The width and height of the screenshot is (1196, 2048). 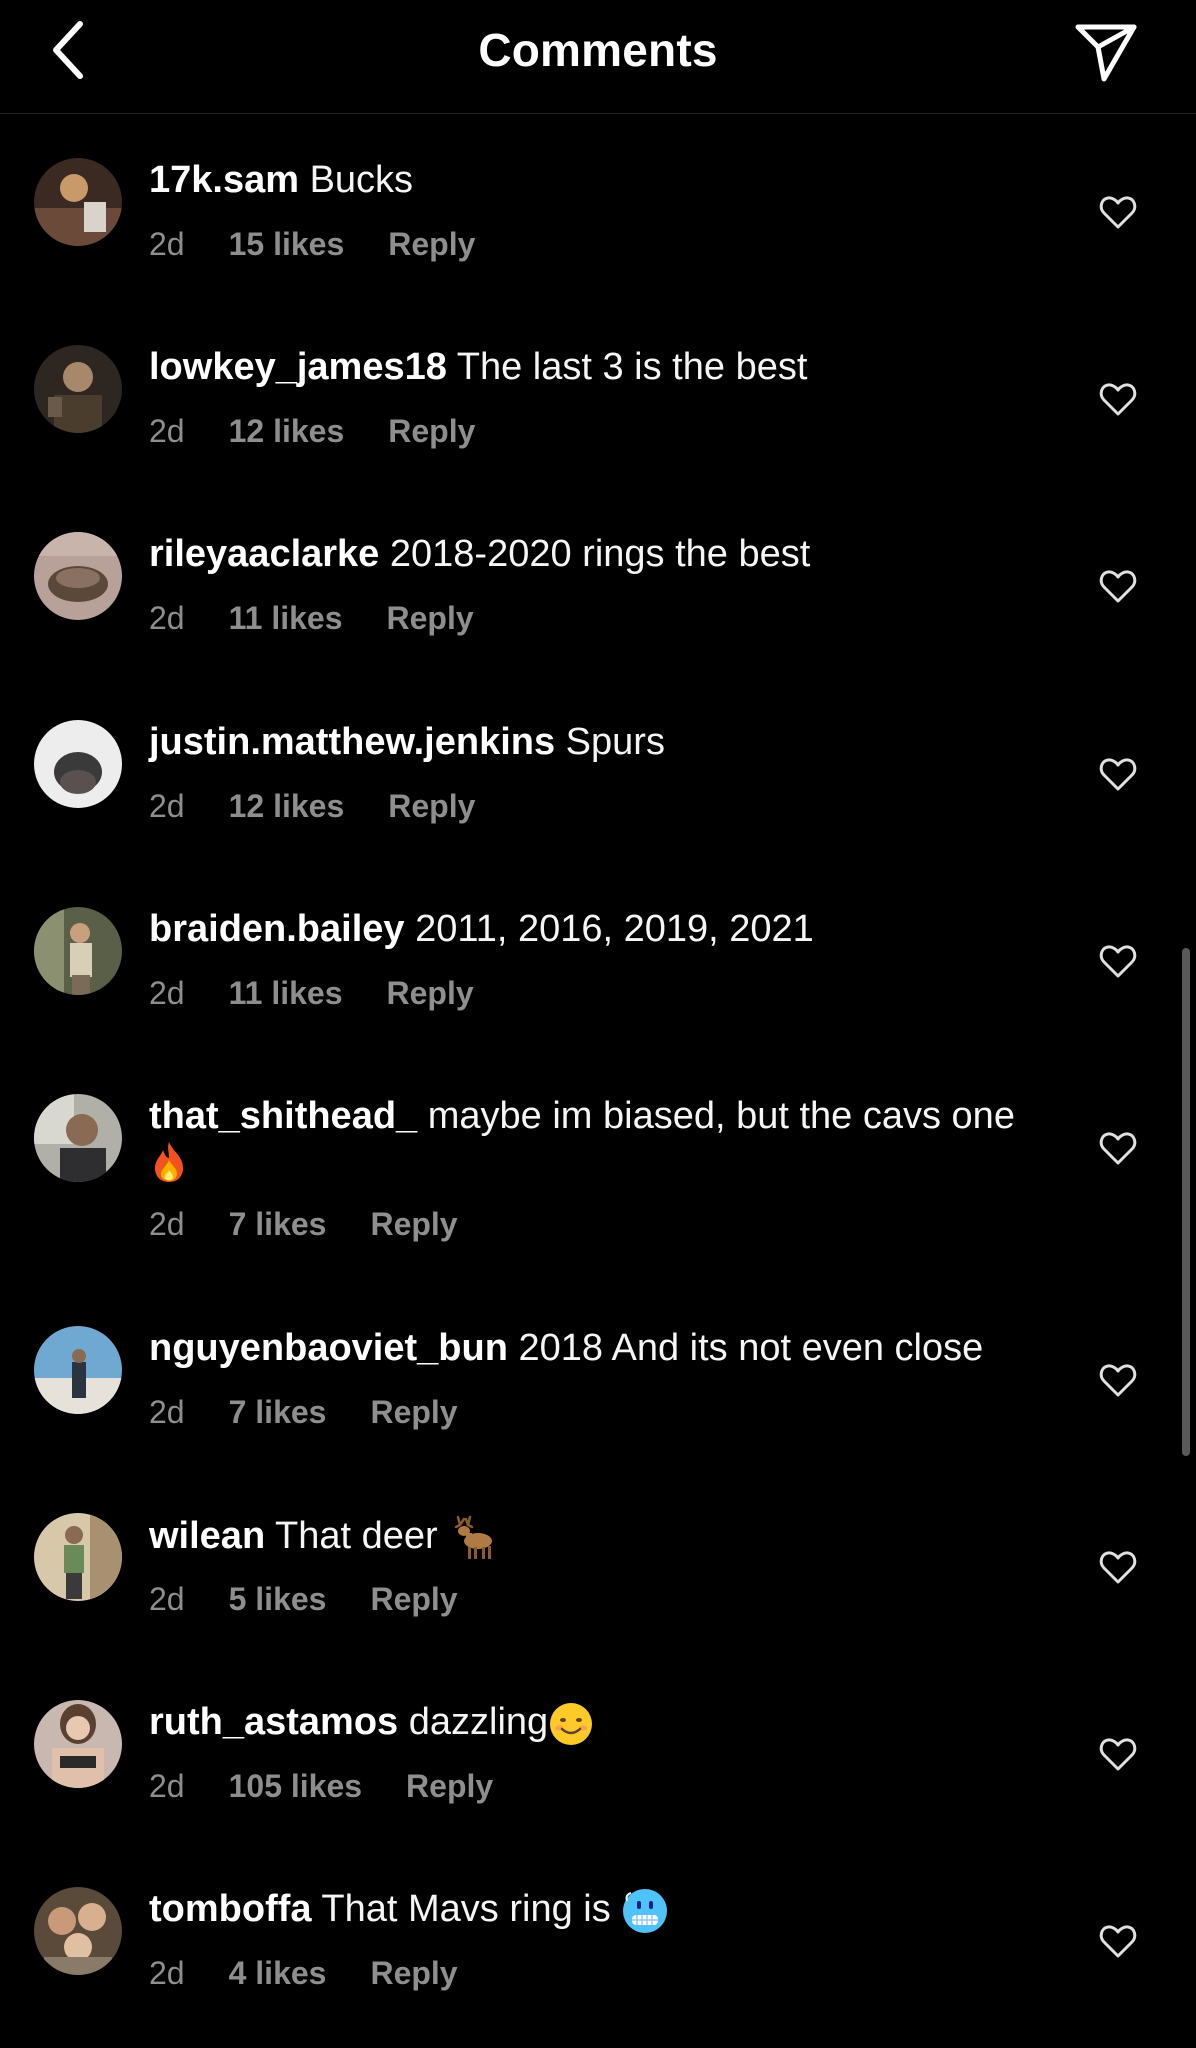 What do you see at coordinates (571, 1723) in the screenshot?
I see `smiling-face-emoji` at bounding box center [571, 1723].